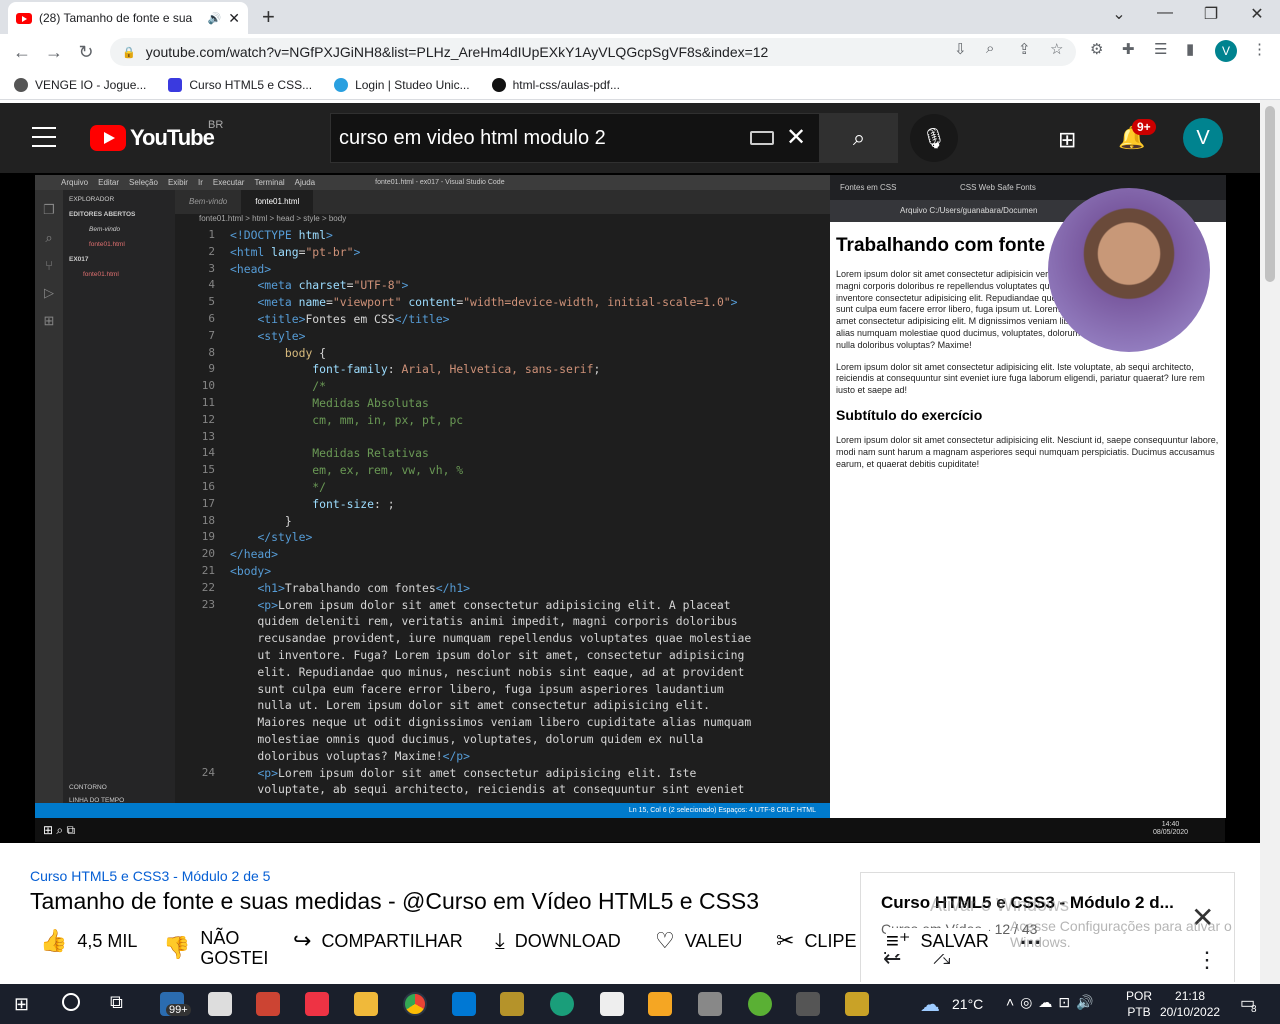 The height and width of the screenshot is (1024, 1280). I want to click on calculator-icon, so click(710, 1004).